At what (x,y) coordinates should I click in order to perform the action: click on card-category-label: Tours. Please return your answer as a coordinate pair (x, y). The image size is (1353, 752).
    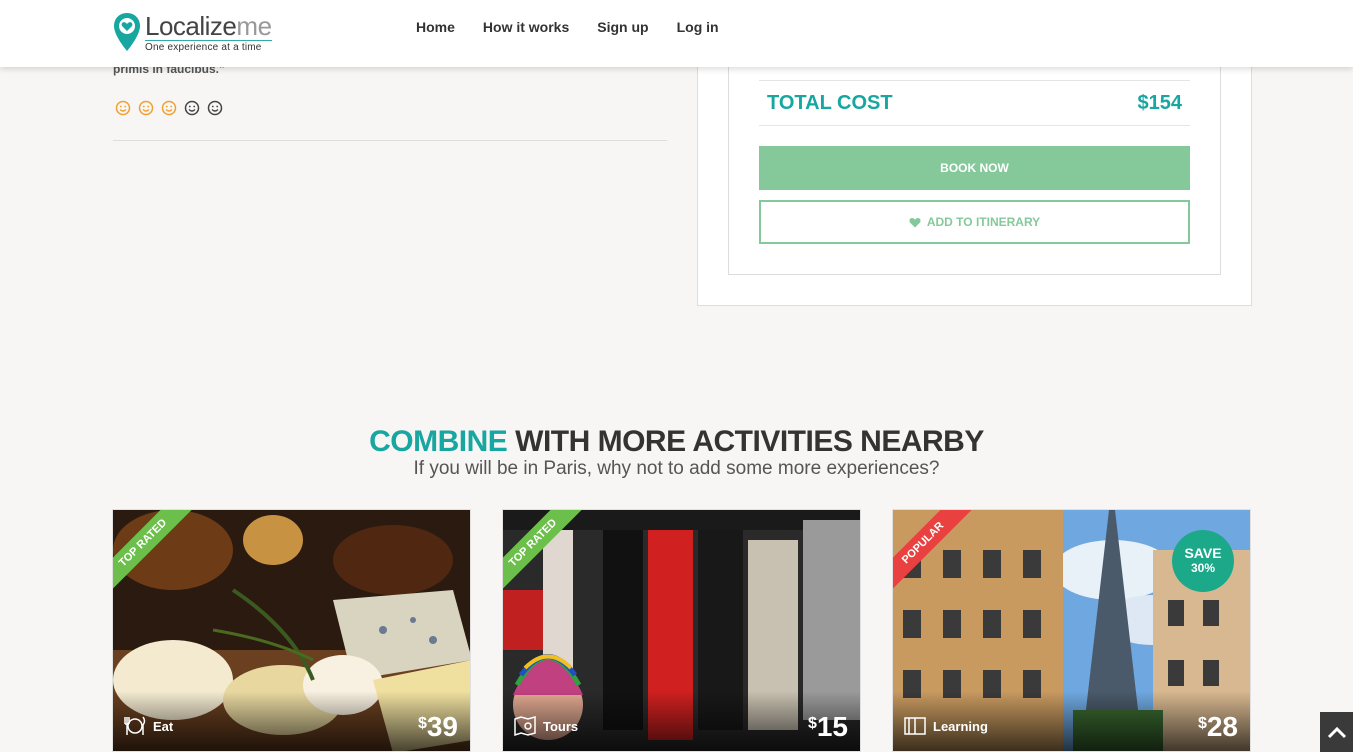
    Looking at the image, I should click on (561, 726).